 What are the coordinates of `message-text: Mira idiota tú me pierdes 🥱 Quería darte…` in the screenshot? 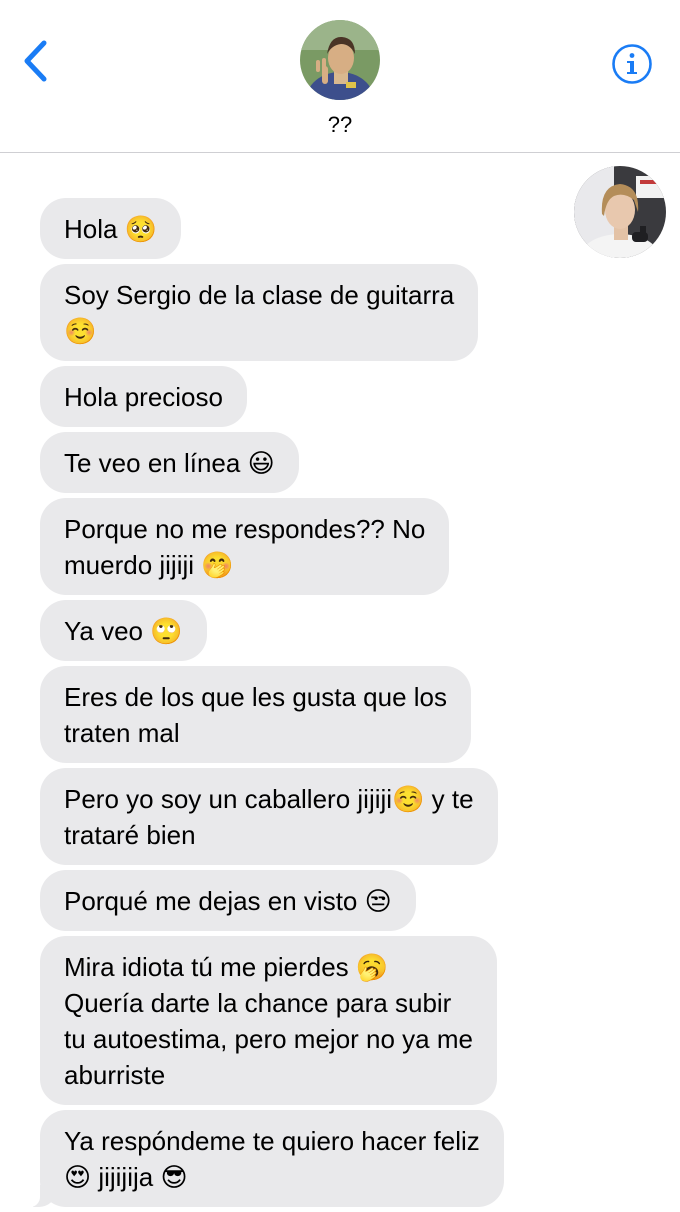 It's located at (268, 1021).